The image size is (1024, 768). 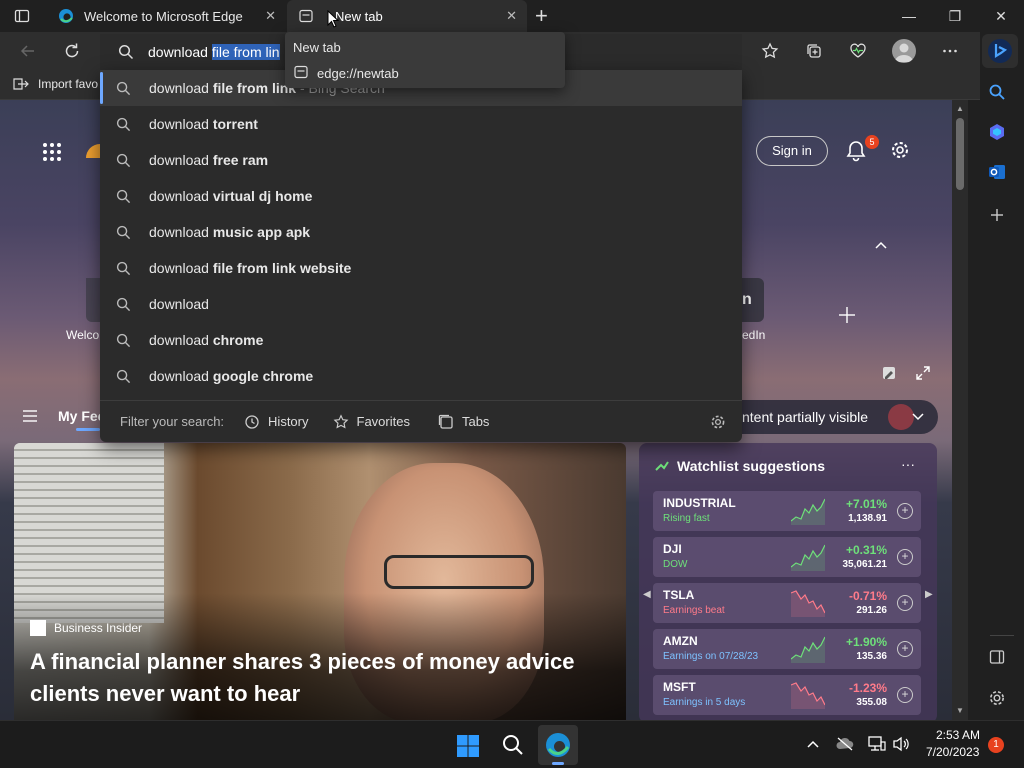 What do you see at coordinates (881, 245) in the screenshot?
I see `collapse-chevron-up-icon` at bounding box center [881, 245].